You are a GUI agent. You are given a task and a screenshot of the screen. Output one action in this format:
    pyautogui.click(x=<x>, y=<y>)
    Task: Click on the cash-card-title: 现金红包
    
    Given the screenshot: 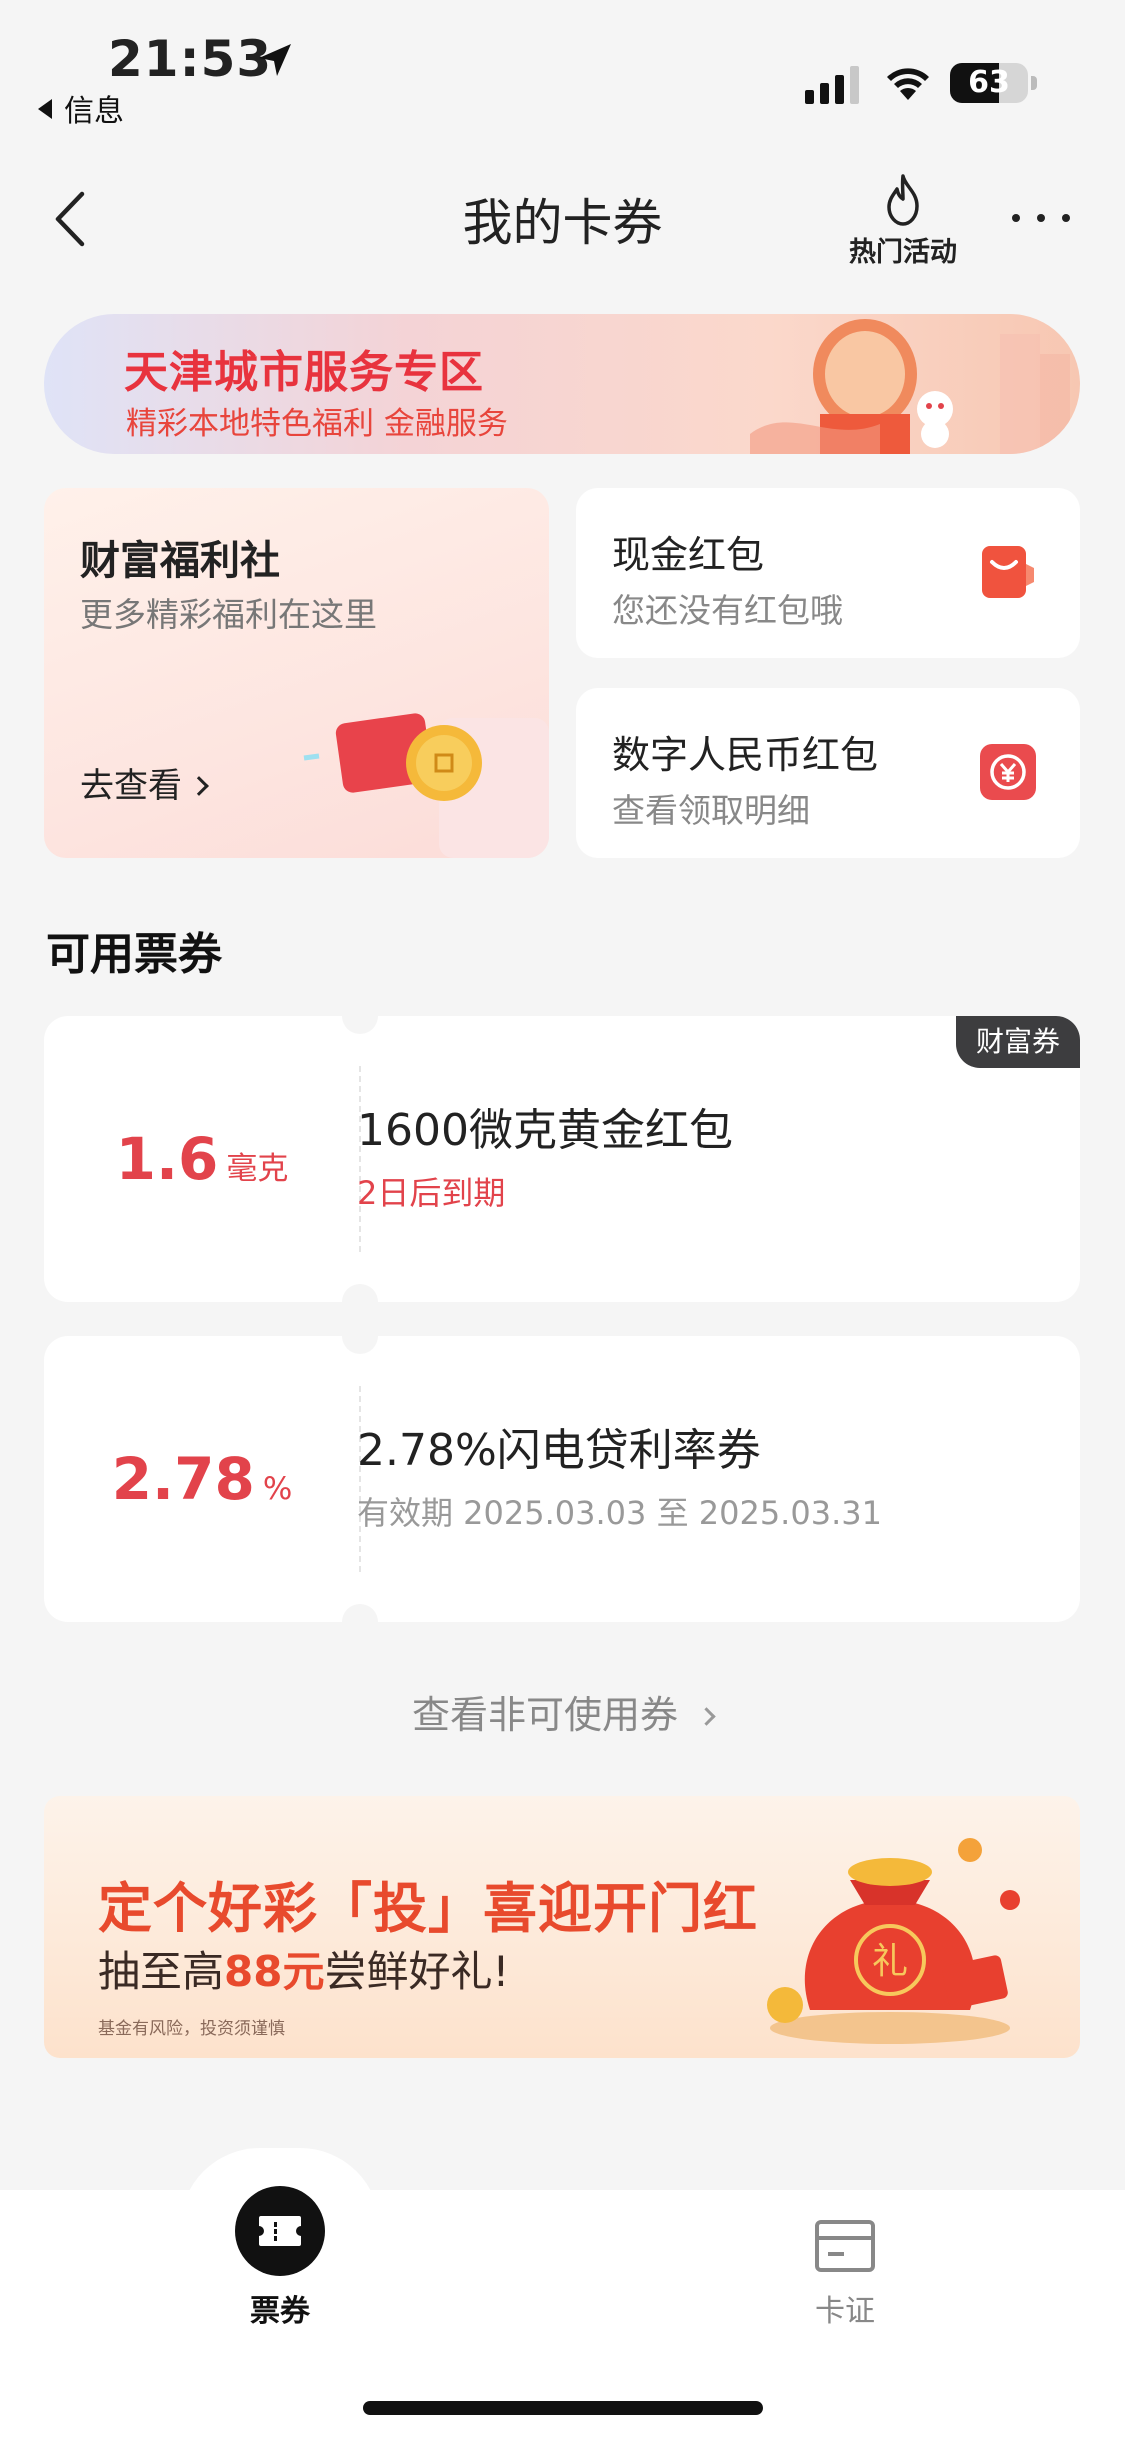 What is the action you would take?
    pyautogui.click(x=688, y=555)
    